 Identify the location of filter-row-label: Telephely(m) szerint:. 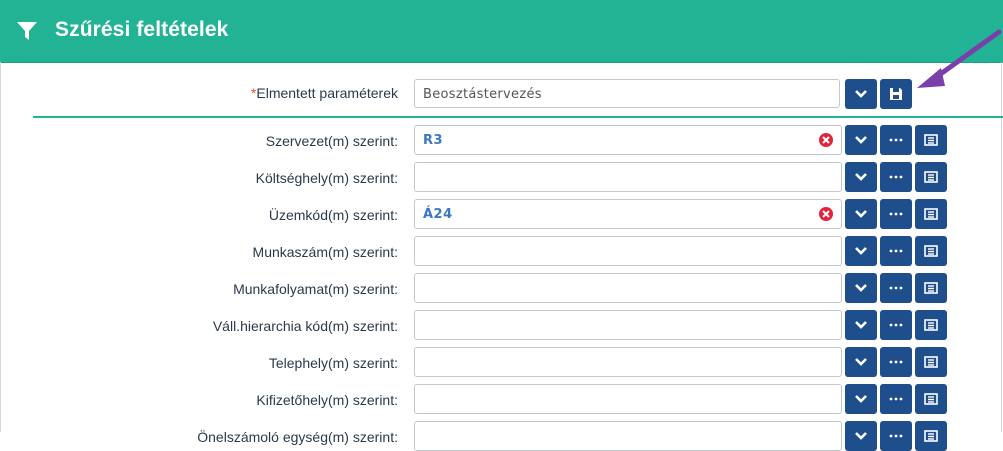
(333, 363).